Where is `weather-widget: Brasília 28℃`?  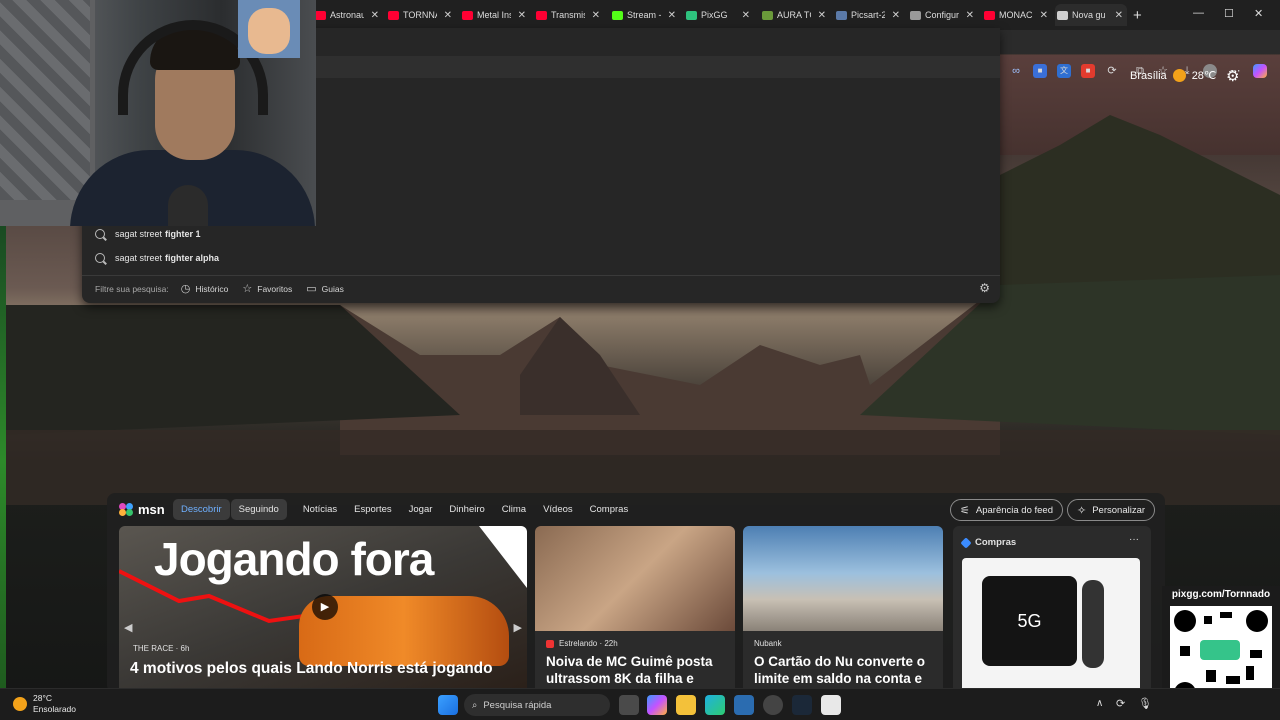 weather-widget: Brasília 28℃ is located at coordinates (1173, 75).